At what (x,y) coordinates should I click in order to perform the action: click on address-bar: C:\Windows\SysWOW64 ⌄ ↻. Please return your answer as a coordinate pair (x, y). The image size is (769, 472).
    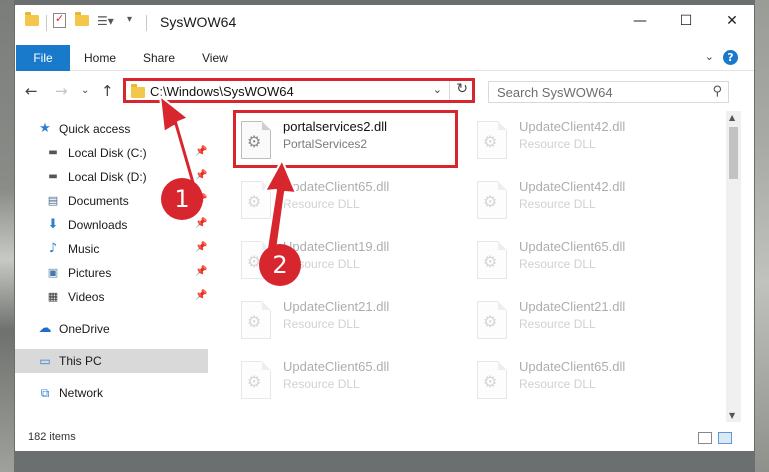
    Looking at the image, I should click on (299, 90).